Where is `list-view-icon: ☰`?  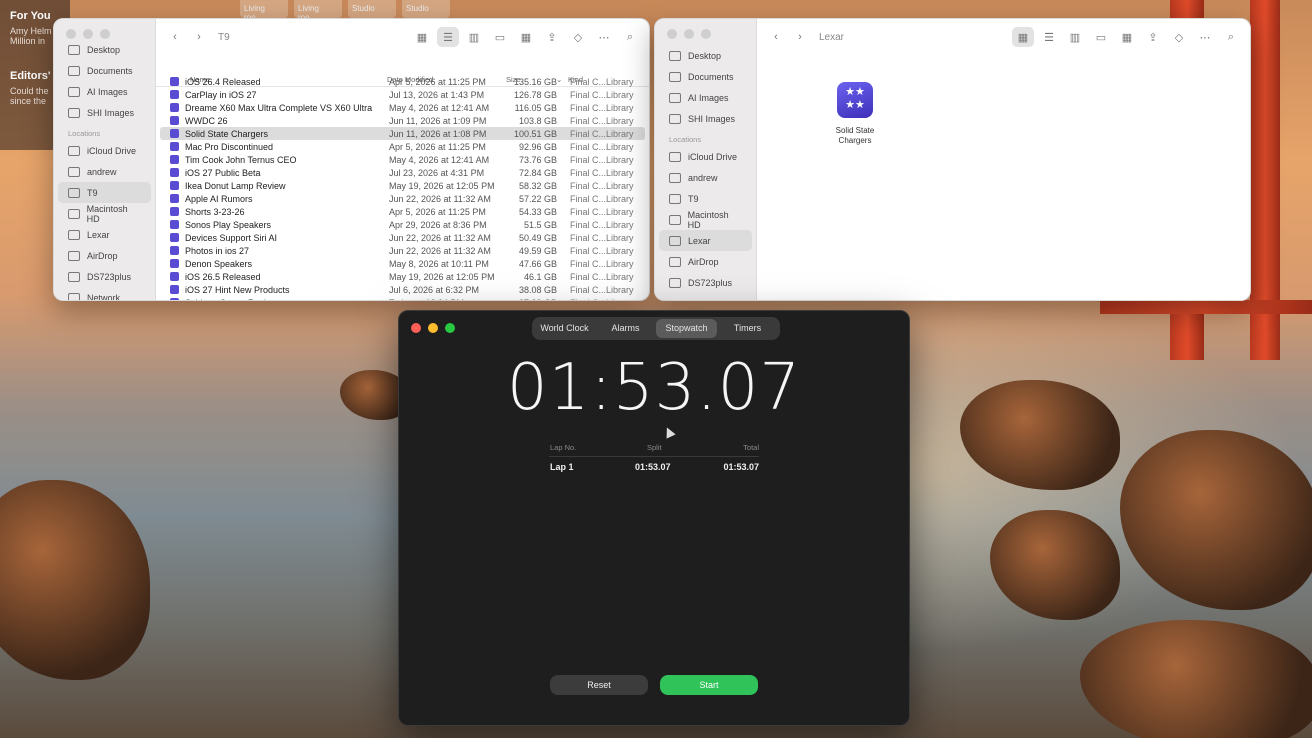
list-view-icon: ☰ is located at coordinates (1049, 37).